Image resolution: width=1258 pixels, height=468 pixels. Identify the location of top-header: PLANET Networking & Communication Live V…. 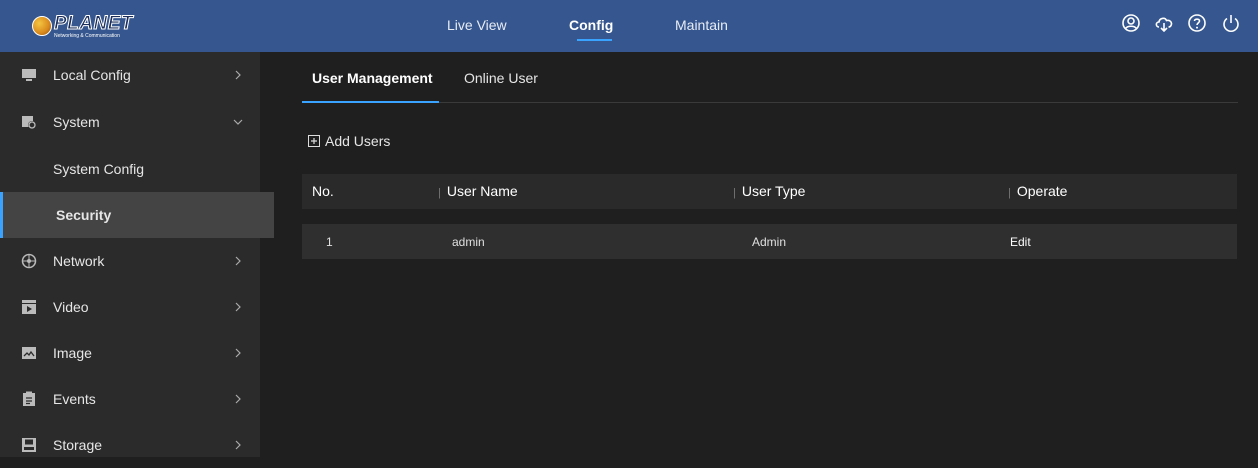
(629, 26).